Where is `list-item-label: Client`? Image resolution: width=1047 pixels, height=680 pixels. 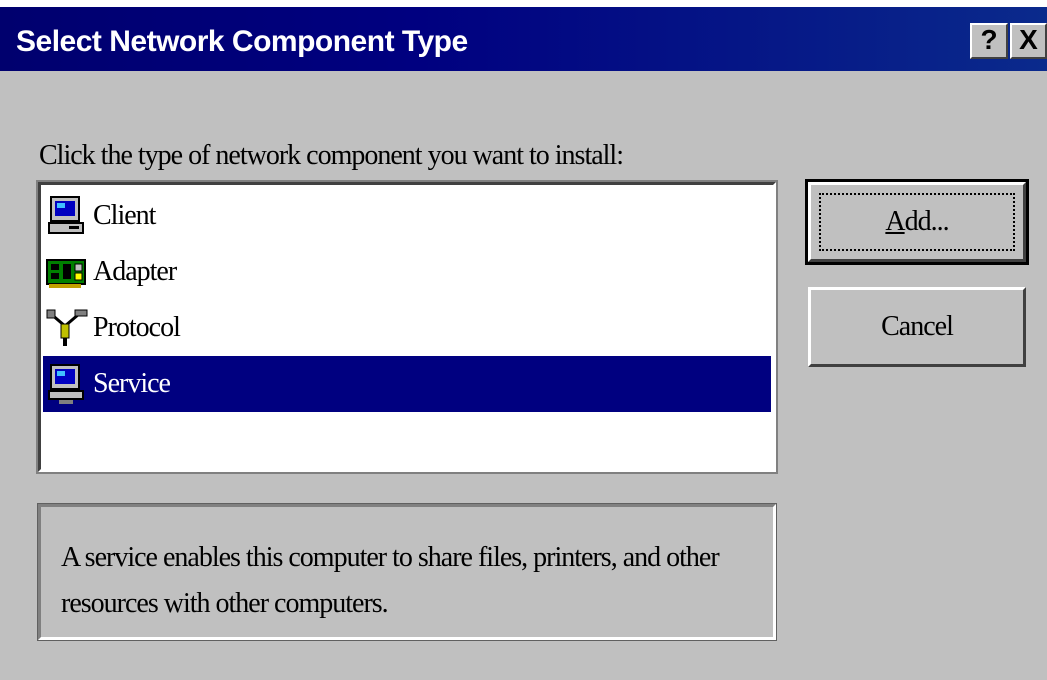
list-item-label: Client is located at coordinates (124, 215).